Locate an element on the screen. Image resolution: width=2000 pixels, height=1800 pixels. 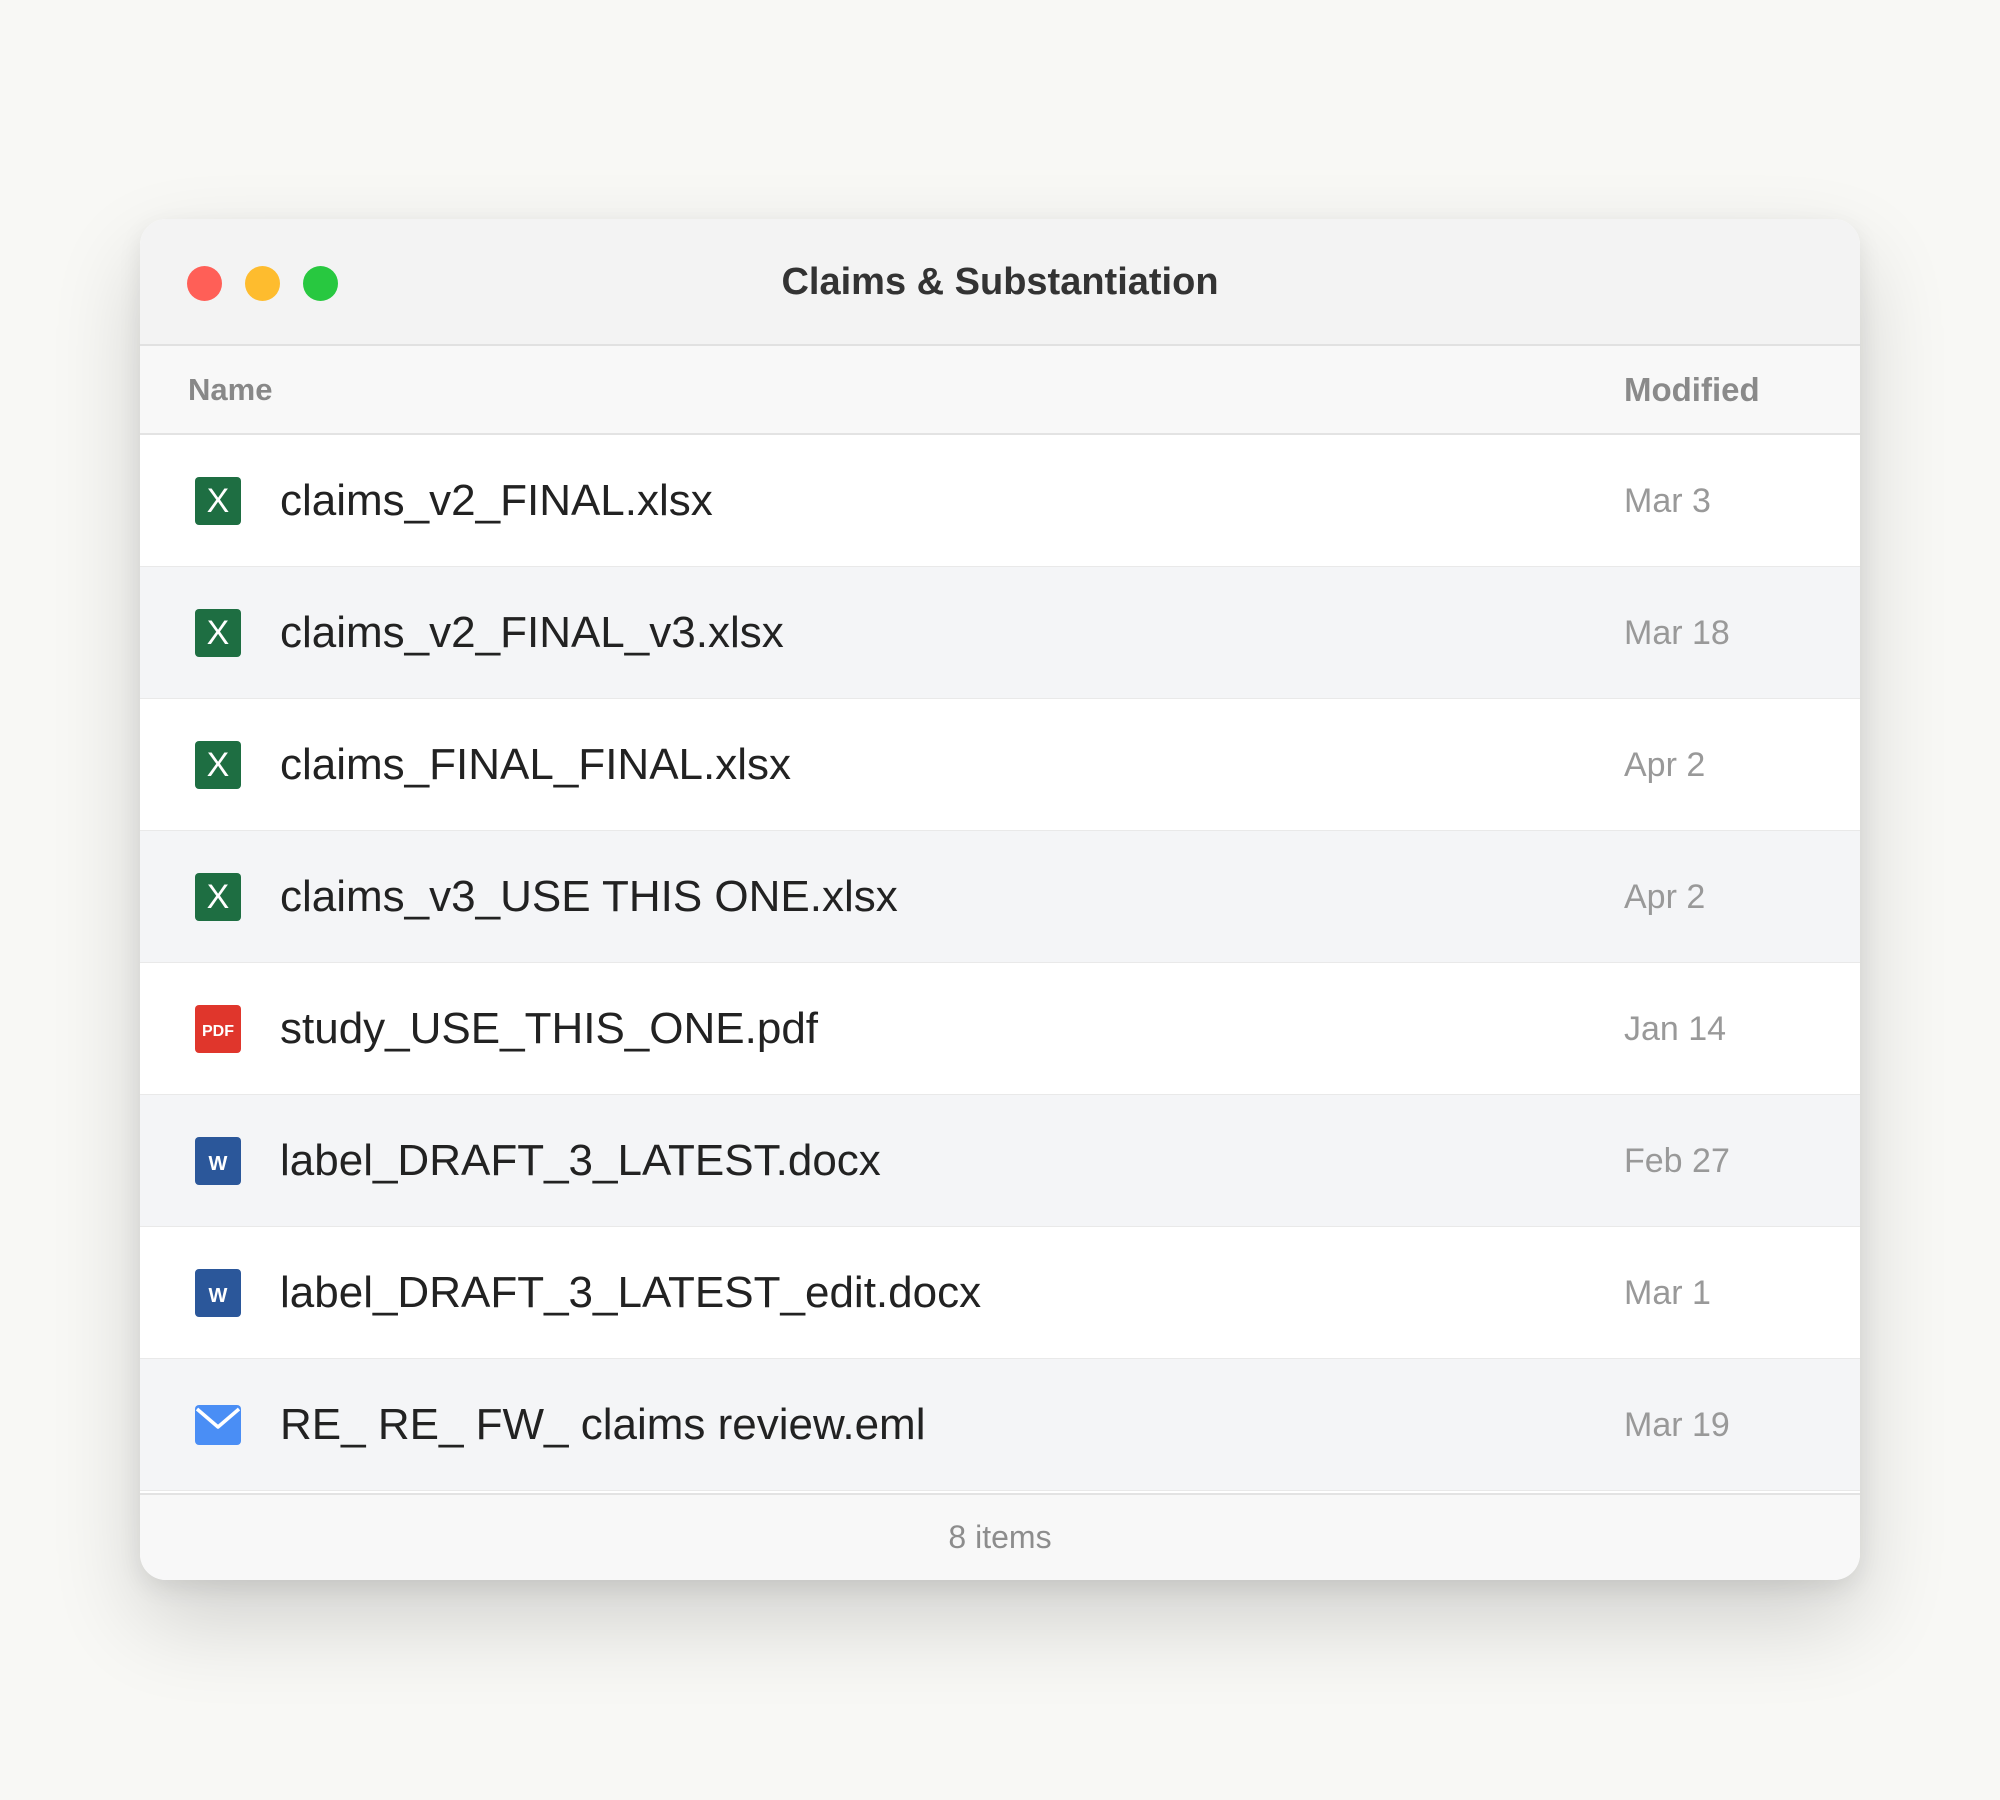
file-row: W label_DRAFT_3_LATEST.docx Feb 27 is located at coordinates (1000, 1161).